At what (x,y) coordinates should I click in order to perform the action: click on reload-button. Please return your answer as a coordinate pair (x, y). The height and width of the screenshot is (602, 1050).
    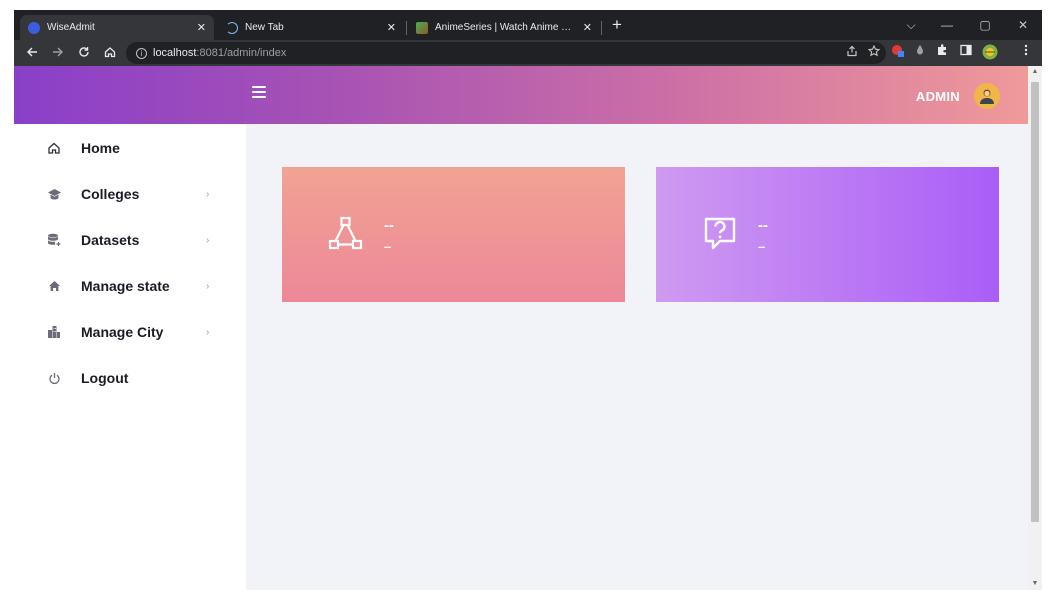
    Looking at the image, I should click on (84, 53).